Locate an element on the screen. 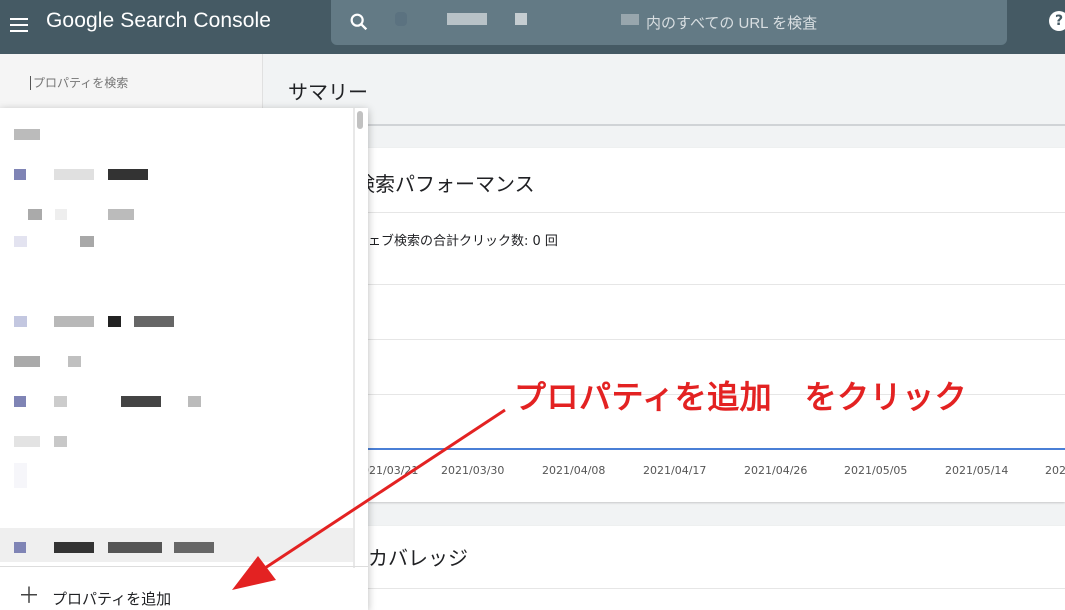 The height and width of the screenshot is (610, 1065). selected-property-row is located at coordinates (176, 545).